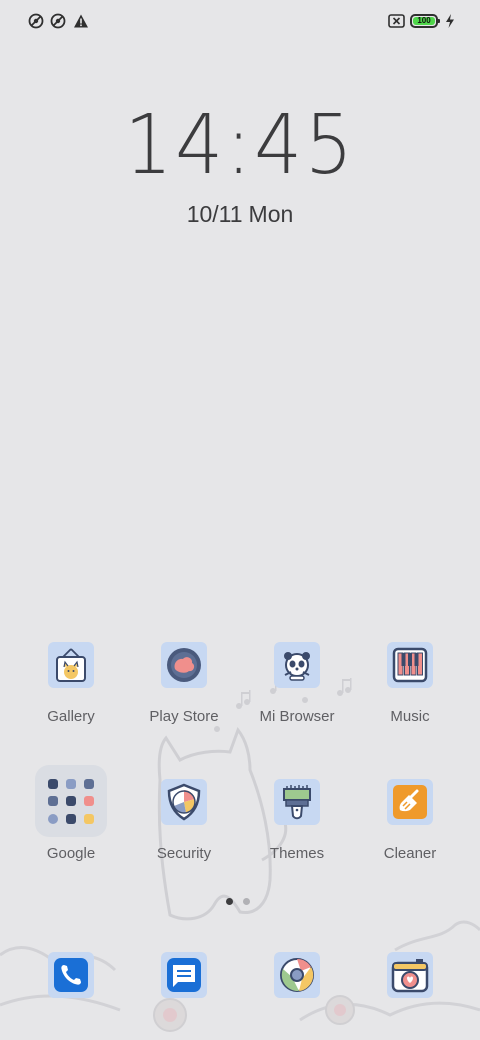 The height and width of the screenshot is (1040, 480). What do you see at coordinates (297, 802) in the screenshot?
I see `themes-icon` at bounding box center [297, 802].